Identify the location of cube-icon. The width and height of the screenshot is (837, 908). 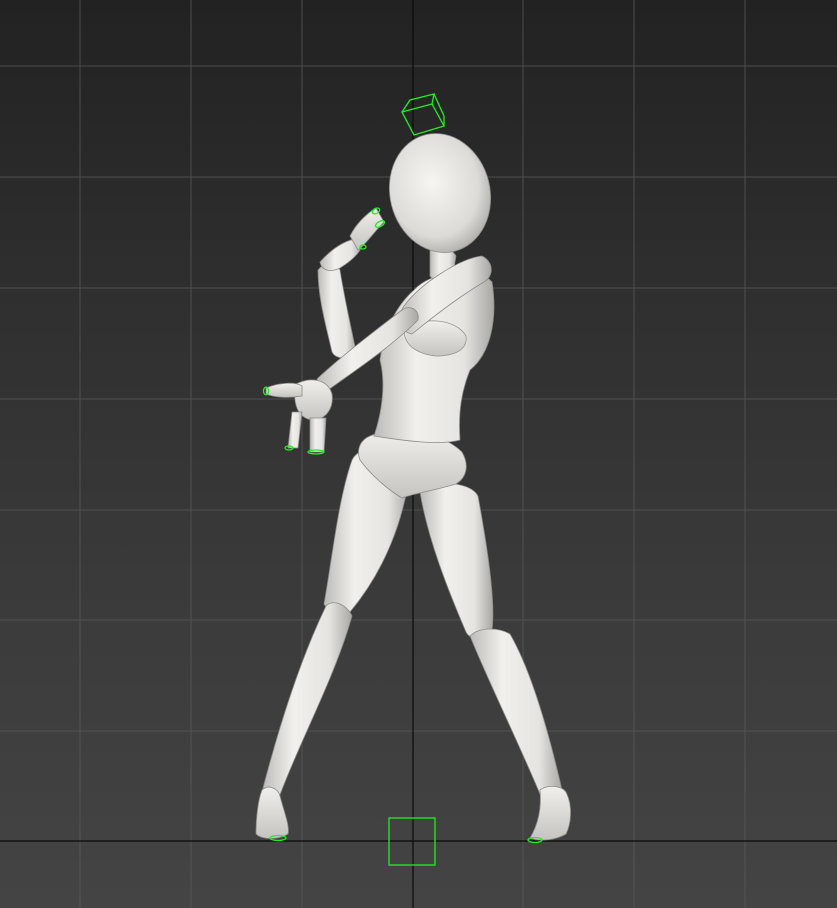
(423, 114).